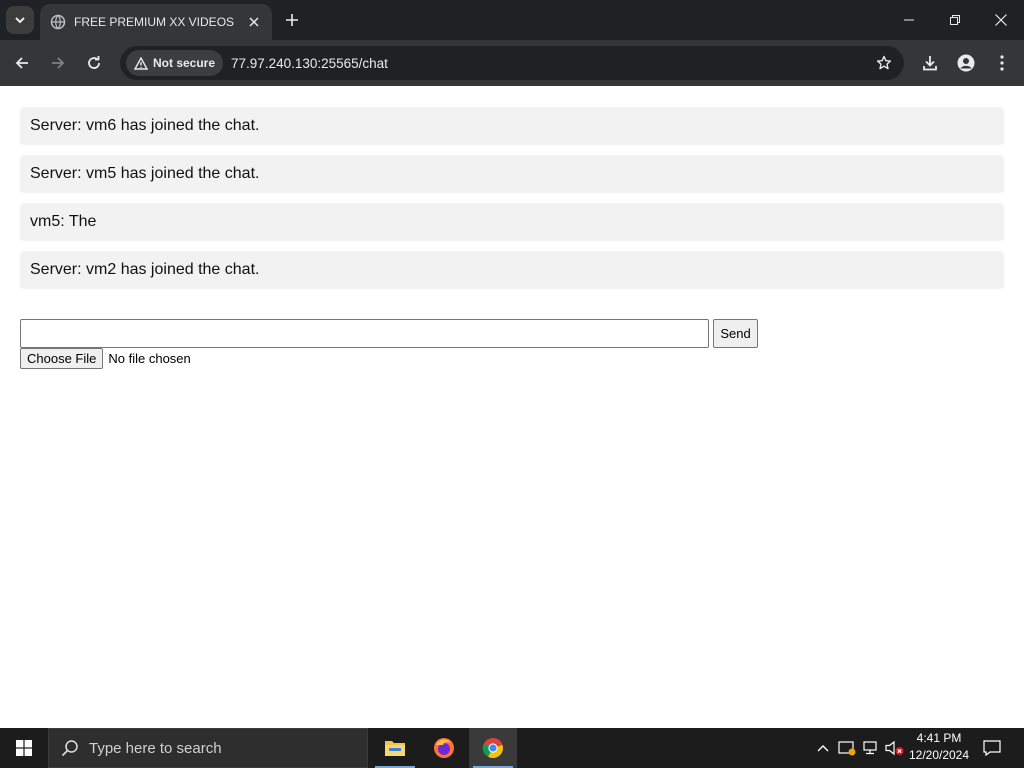  I want to click on forward-button, so click(58, 63).